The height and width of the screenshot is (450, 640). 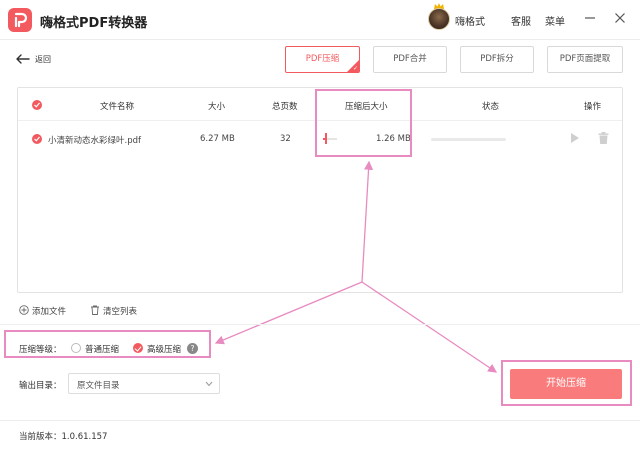 I want to click on plus-circle-icon, so click(x=24, y=310).